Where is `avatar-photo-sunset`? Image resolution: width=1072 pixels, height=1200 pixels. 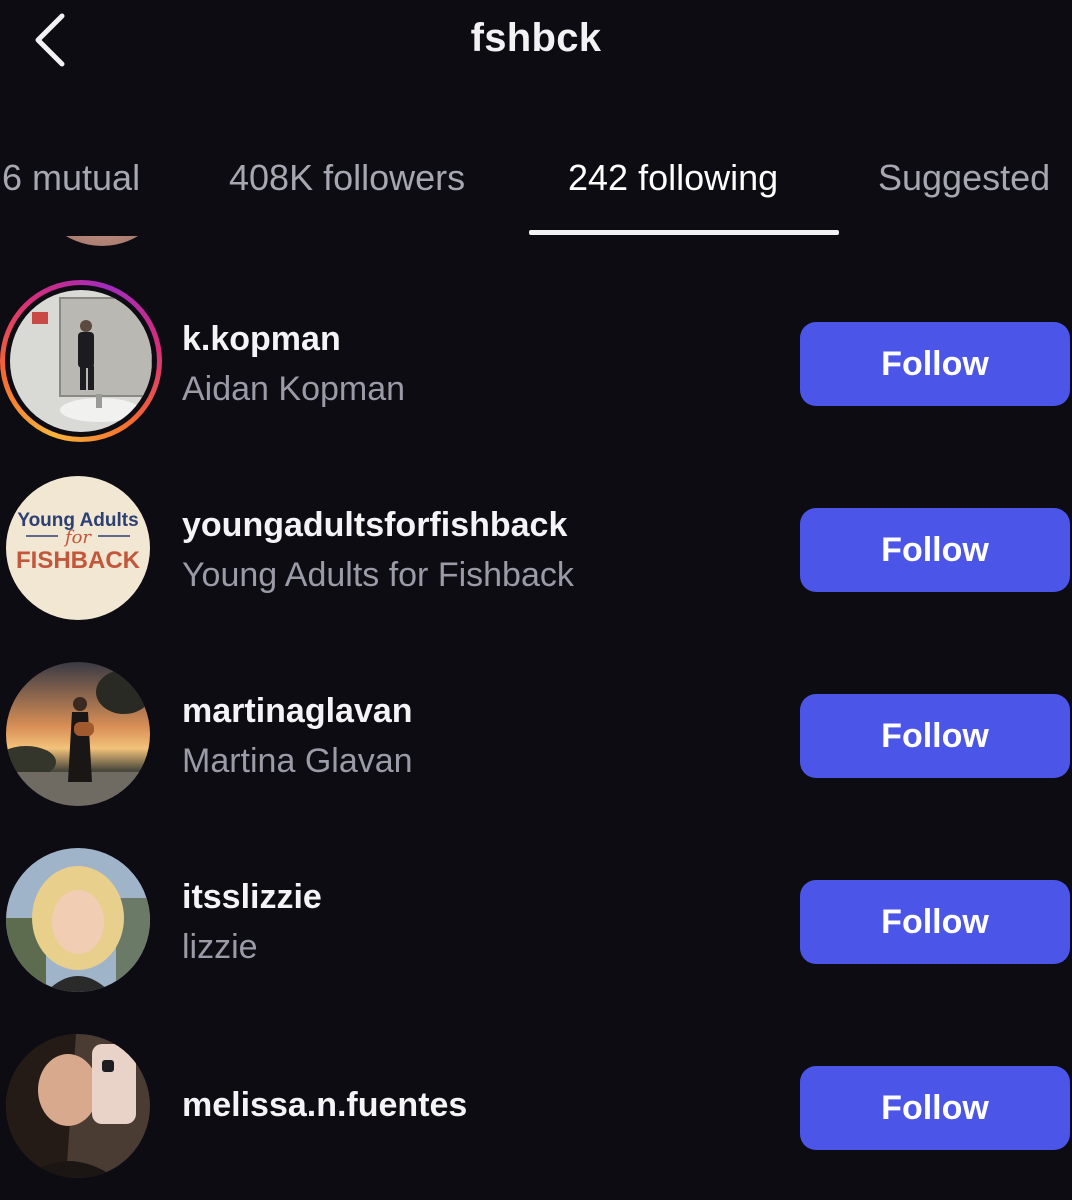
avatar-photo-sunset is located at coordinates (78, 734).